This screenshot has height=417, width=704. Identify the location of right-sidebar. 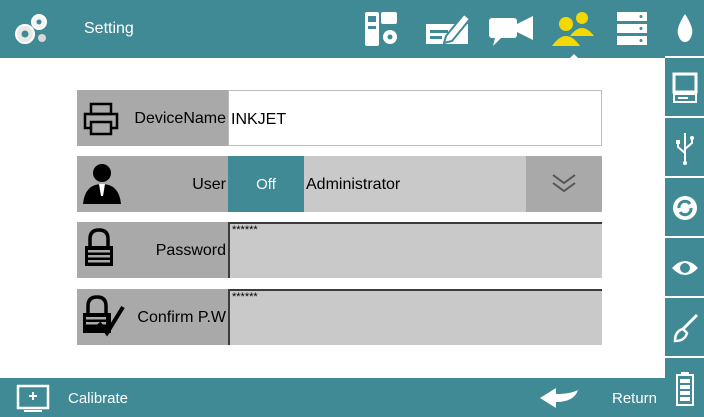
(684, 208).